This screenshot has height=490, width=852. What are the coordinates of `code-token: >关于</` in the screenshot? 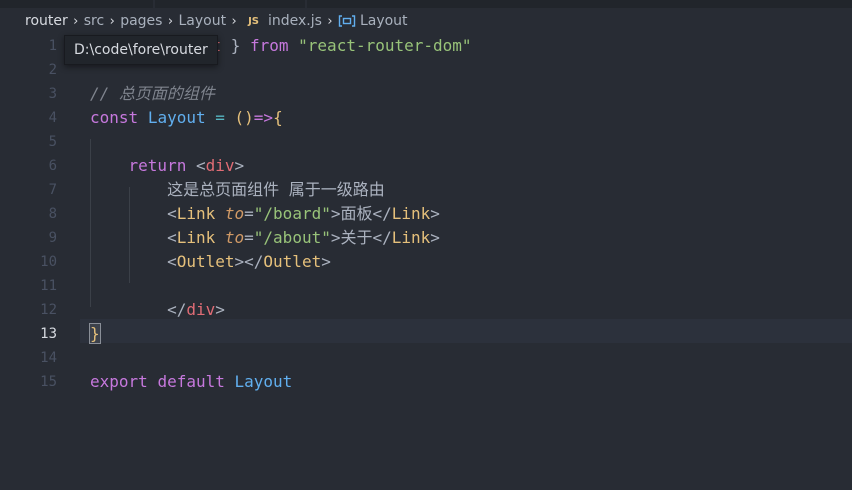 It's located at (361, 237).